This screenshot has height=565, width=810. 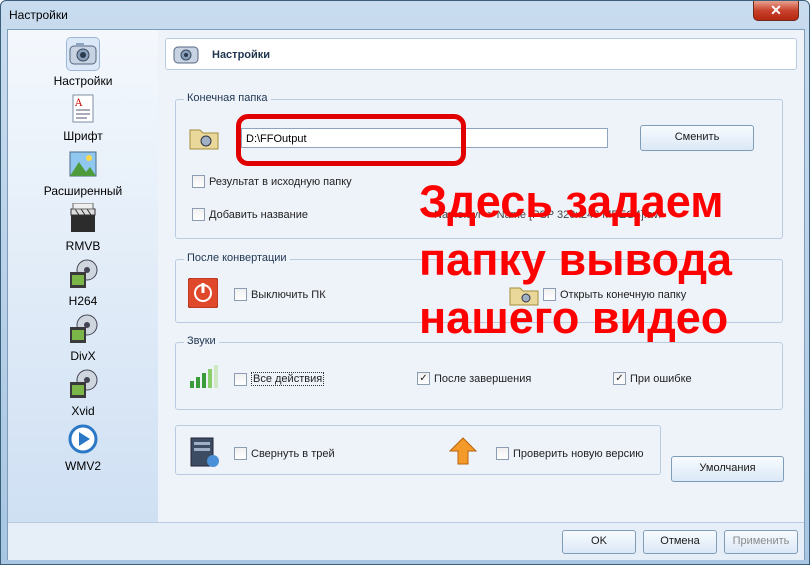 What do you see at coordinates (481, 54) in the screenshot?
I see `page-header: Настройки` at bounding box center [481, 54].